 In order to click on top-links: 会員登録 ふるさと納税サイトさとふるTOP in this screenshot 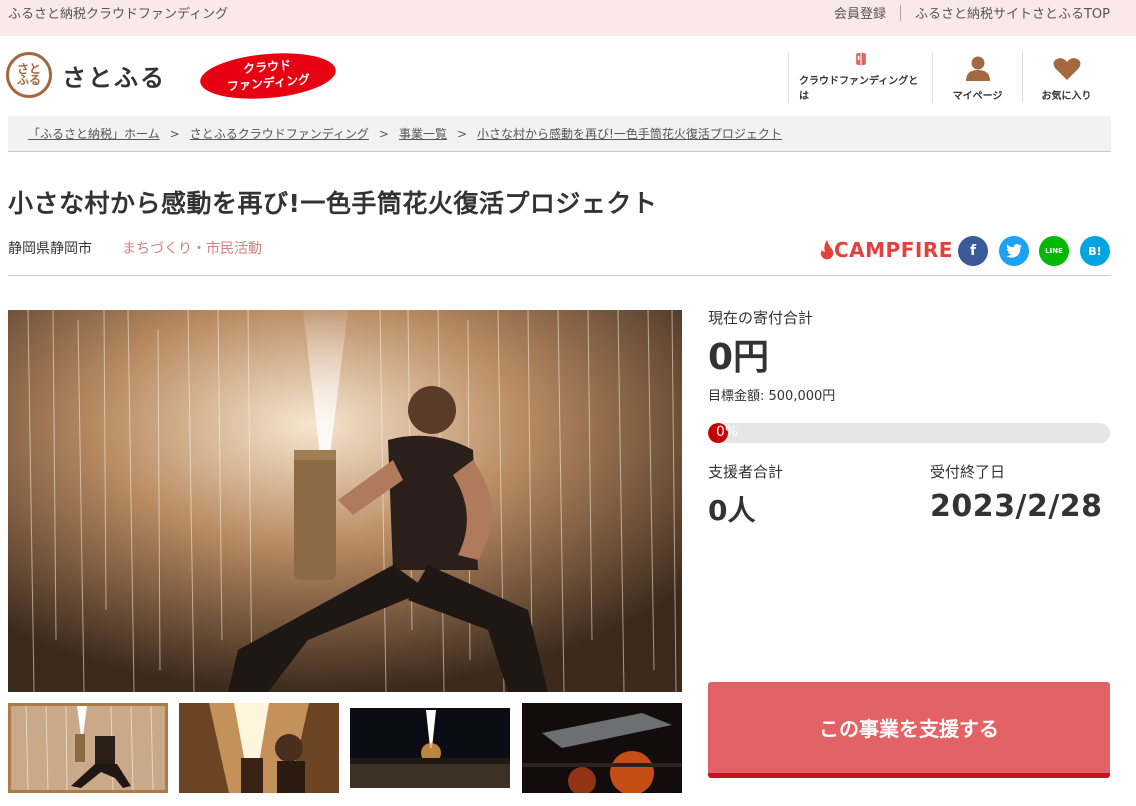, I will do `click(972, 12)`.